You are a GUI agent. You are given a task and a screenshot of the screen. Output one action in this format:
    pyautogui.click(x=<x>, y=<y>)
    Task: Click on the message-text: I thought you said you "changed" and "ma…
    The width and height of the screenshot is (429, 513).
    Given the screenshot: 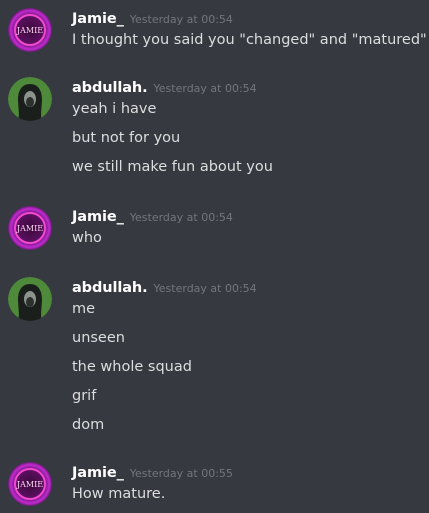 What is the action you would take?
    pyautogui.click(x=249, y=40)
    